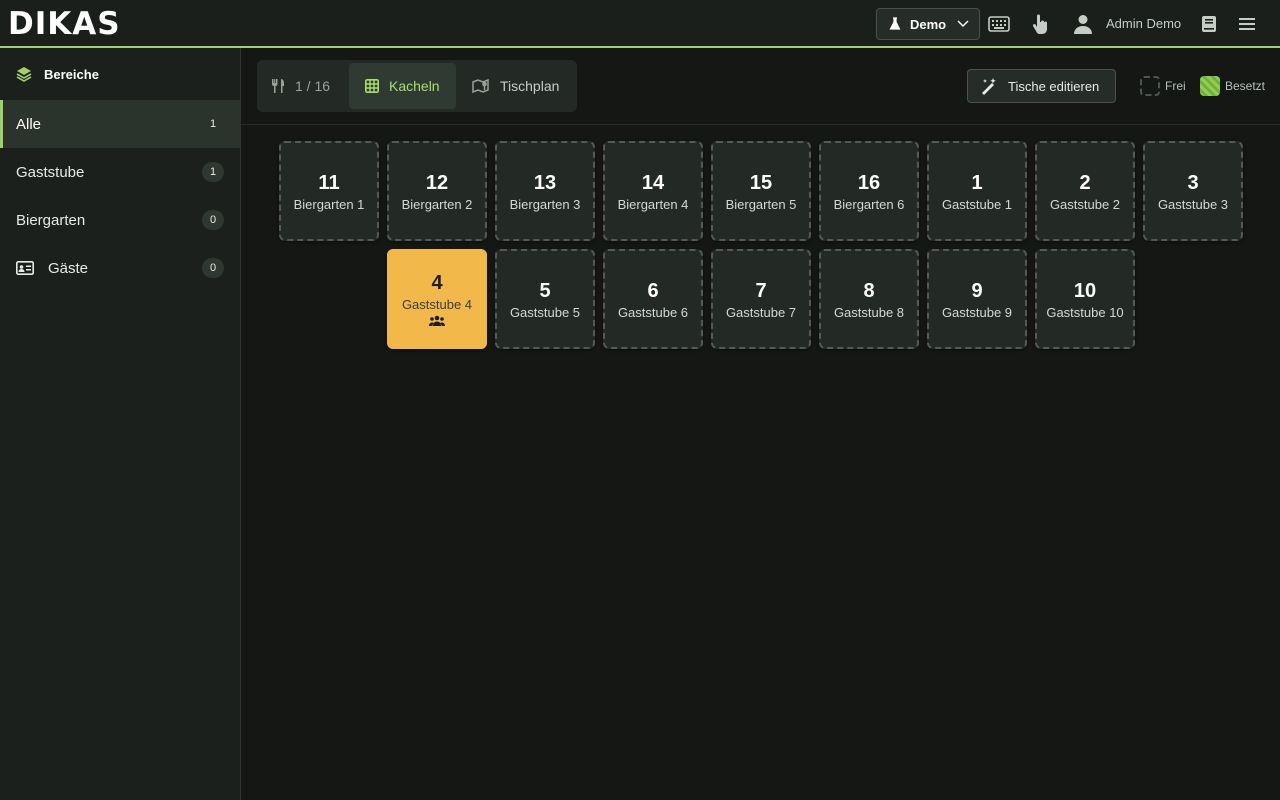 The width and height of the screenshot is (1280, 800). What do you see at coordinates (29, 124) in the screenshot?
I see `sidebar-item-label: Alle` at bounding box center [29, 124].